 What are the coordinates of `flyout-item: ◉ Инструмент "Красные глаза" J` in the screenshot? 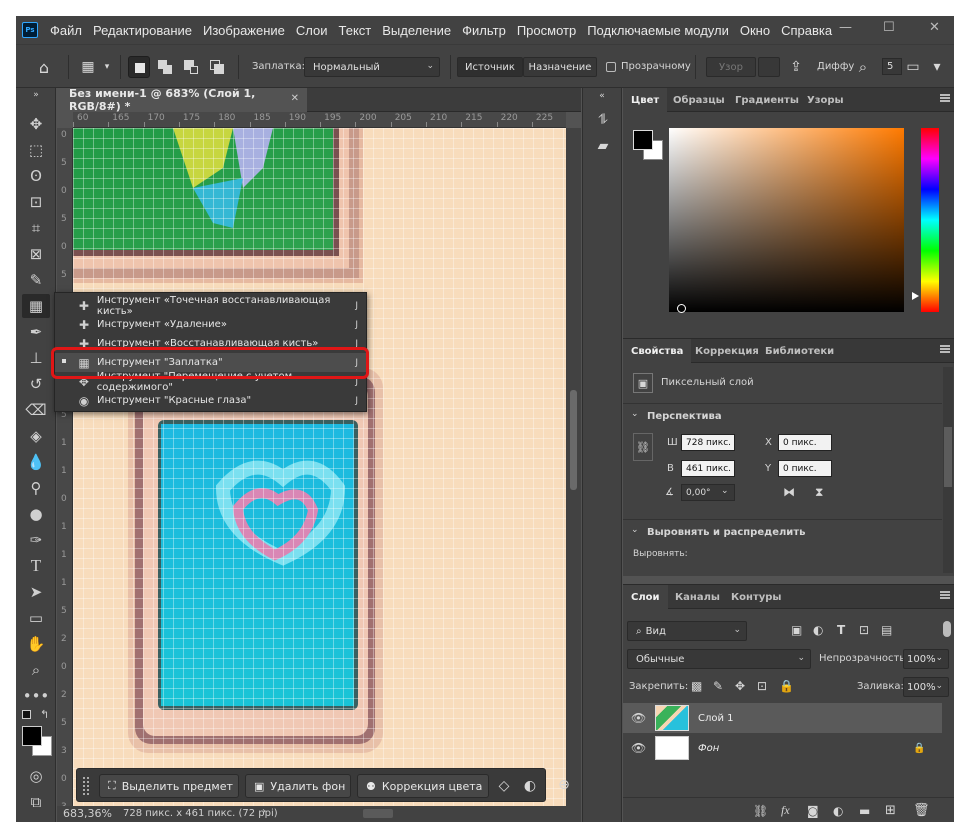 It's located at (211, 400).